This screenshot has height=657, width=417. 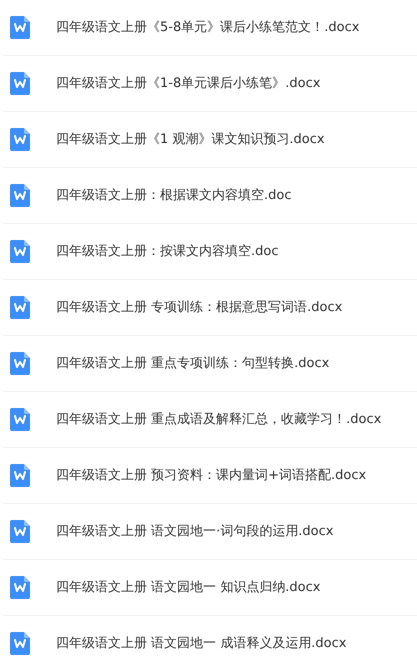 What do you see at coordinates (167, 252) in the screenshot?
I see `file-name: 四年级语文上册：按课文内容填空.doc` at bounding box center [167, 252].